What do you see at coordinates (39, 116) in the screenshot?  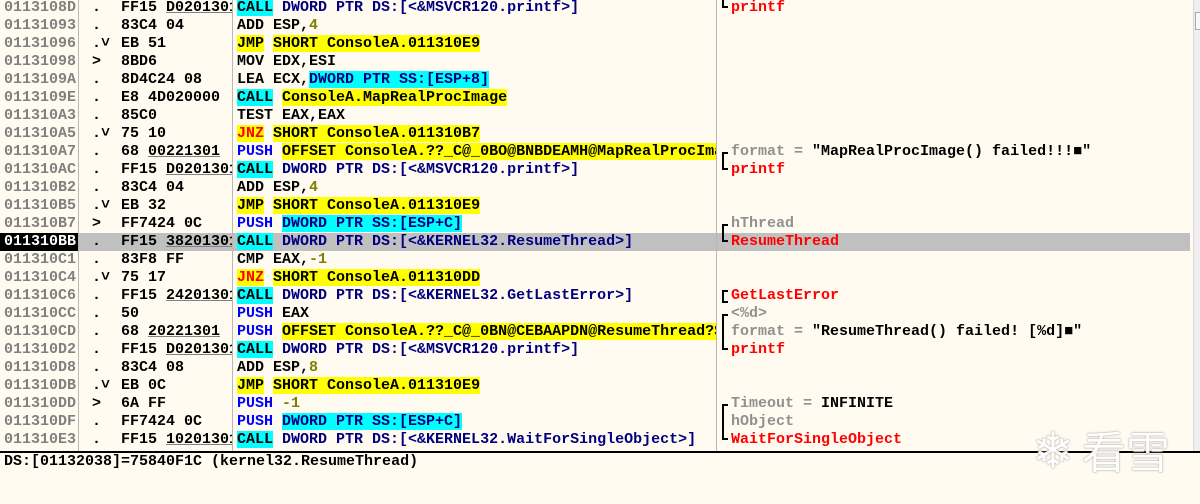 I see `address-cell: 011310A3` at bounding box center [39, 116].